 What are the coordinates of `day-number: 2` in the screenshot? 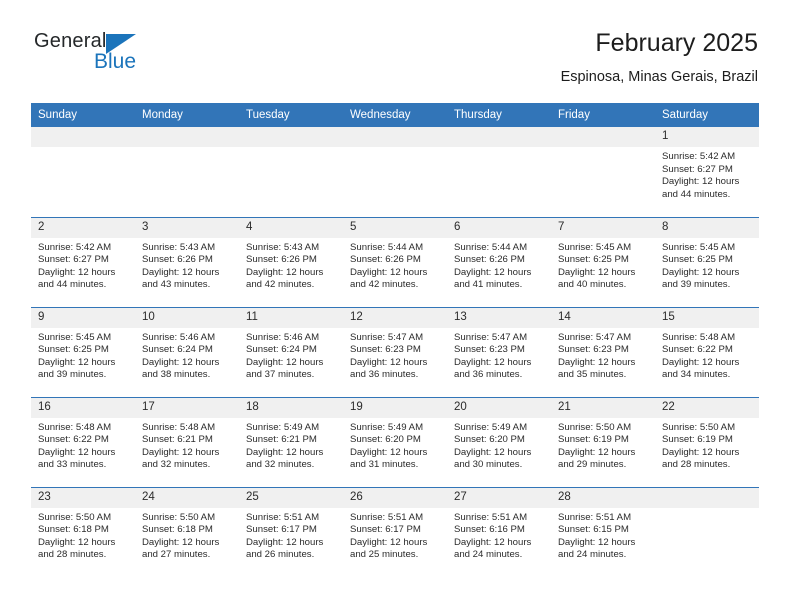 It's located at (83, 227).